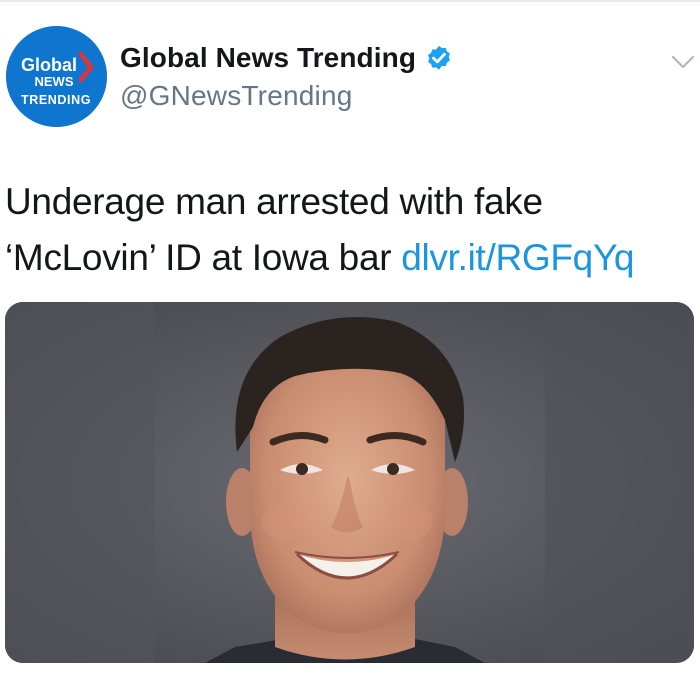 The height and width of the screenshot is (700, 700). What do you see at coordinates (49, 65) in the screenshot?
I see `logo-text-global: Global` at bounding box center [49, 65].